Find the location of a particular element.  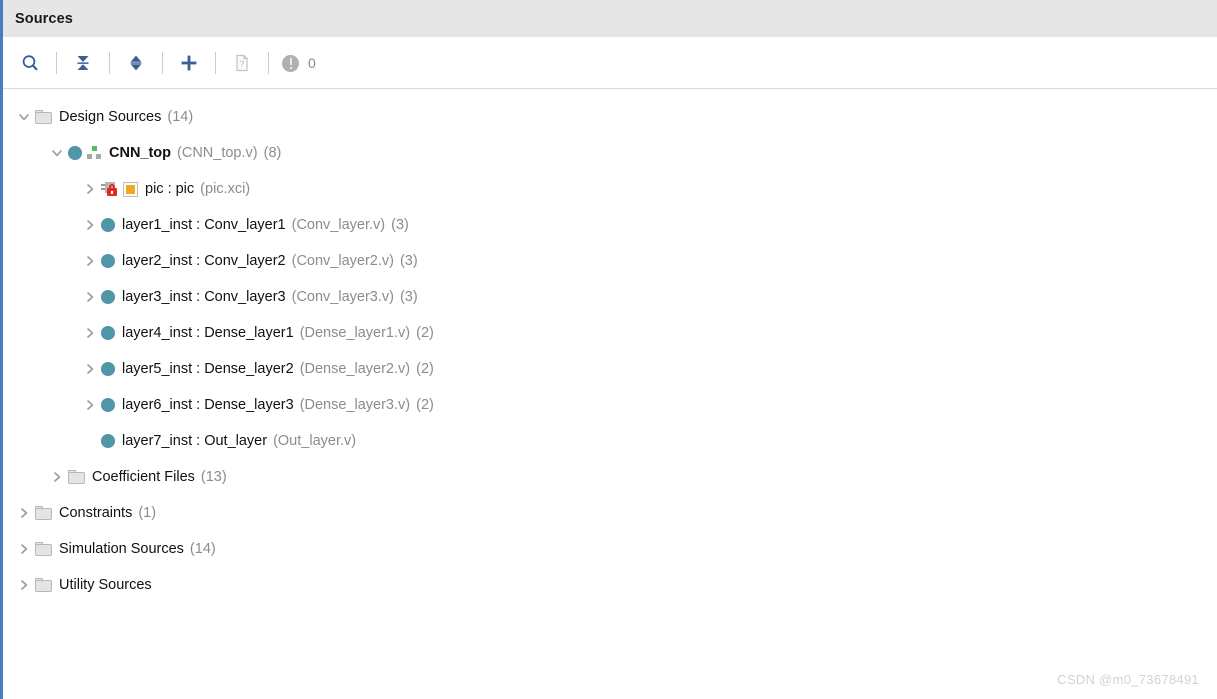

tree-row-file: (Conv_layer3.v) is located at coordinates (342, 297).